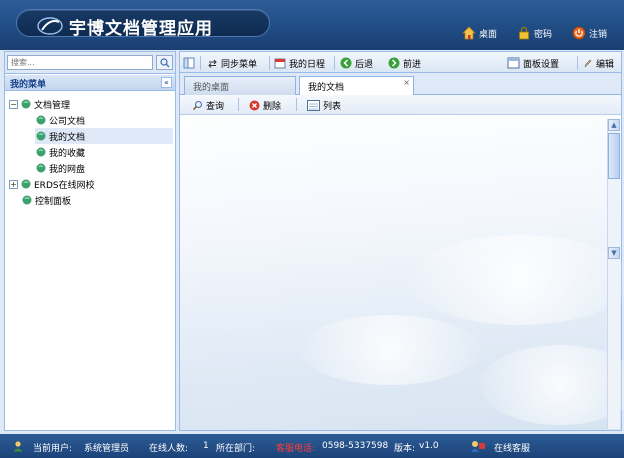 The width and height of the screenshot is (624, 458). I want to click on tree-item-label: 文档管理, so click(52, 105).